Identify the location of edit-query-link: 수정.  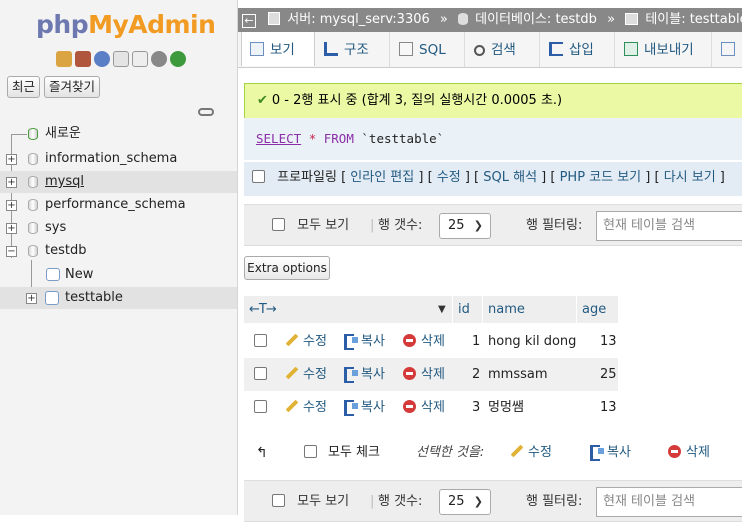
(449, 177).